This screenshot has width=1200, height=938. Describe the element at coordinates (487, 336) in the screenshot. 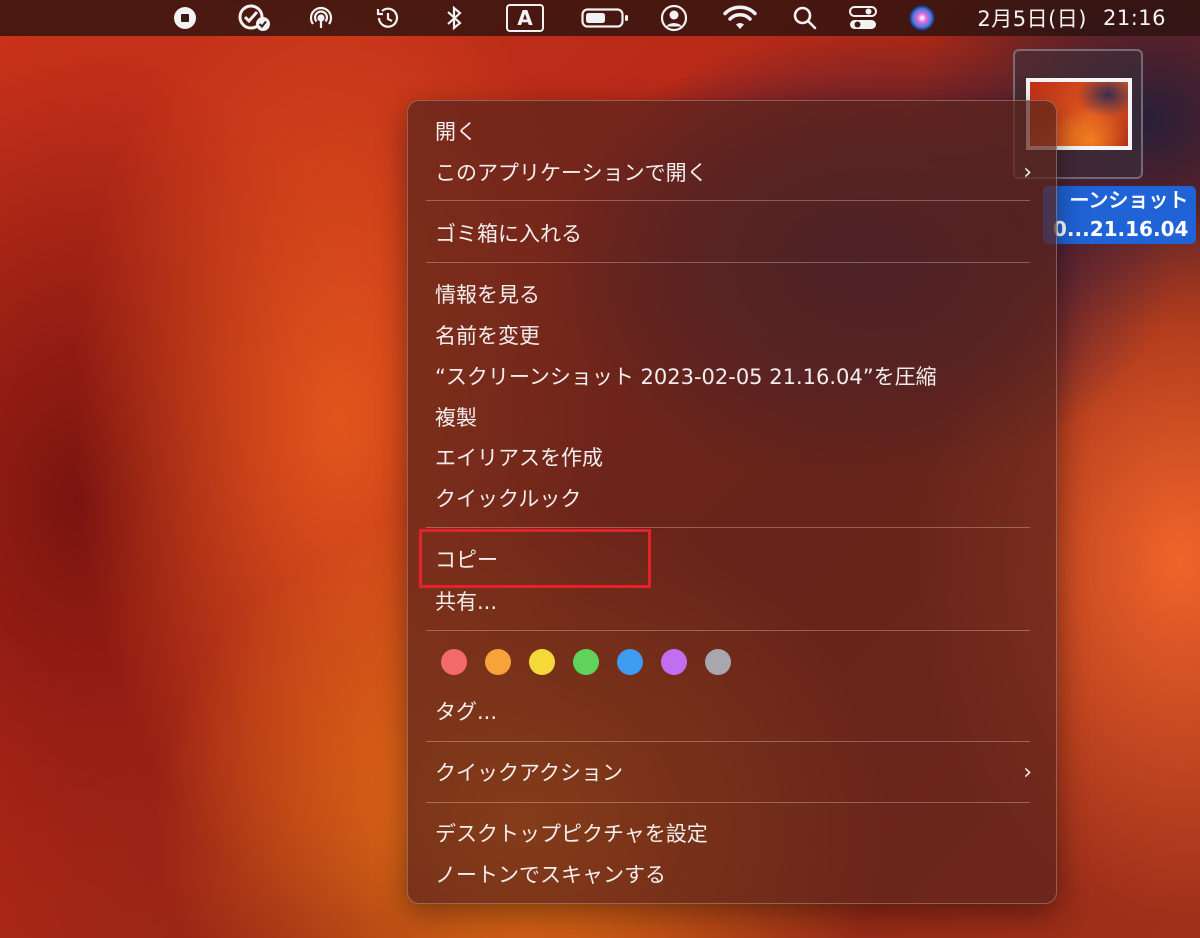

I see `menu-item-label: 名前を変更` at that location.